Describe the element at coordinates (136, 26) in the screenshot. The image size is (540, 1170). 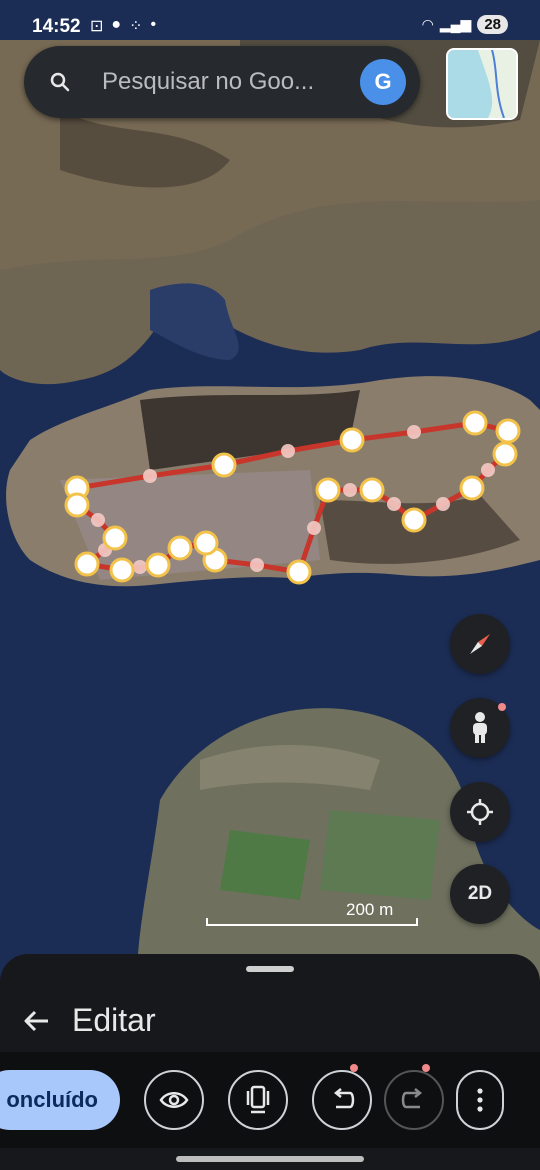
I see `apps-icon: ⁘` at that location.